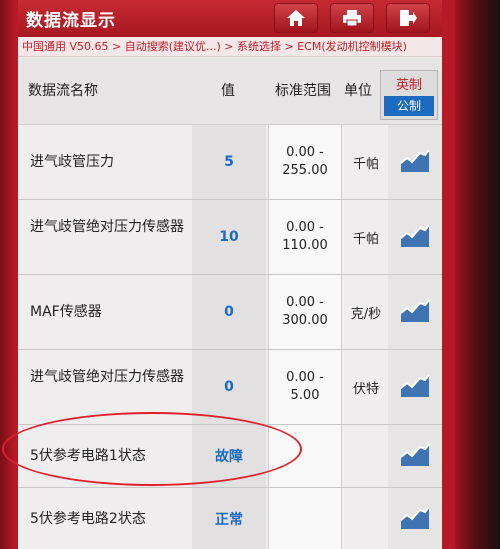 The image size is (500, 549). I want to click on row-range: 0.00 -300.00, so click(305, 312).